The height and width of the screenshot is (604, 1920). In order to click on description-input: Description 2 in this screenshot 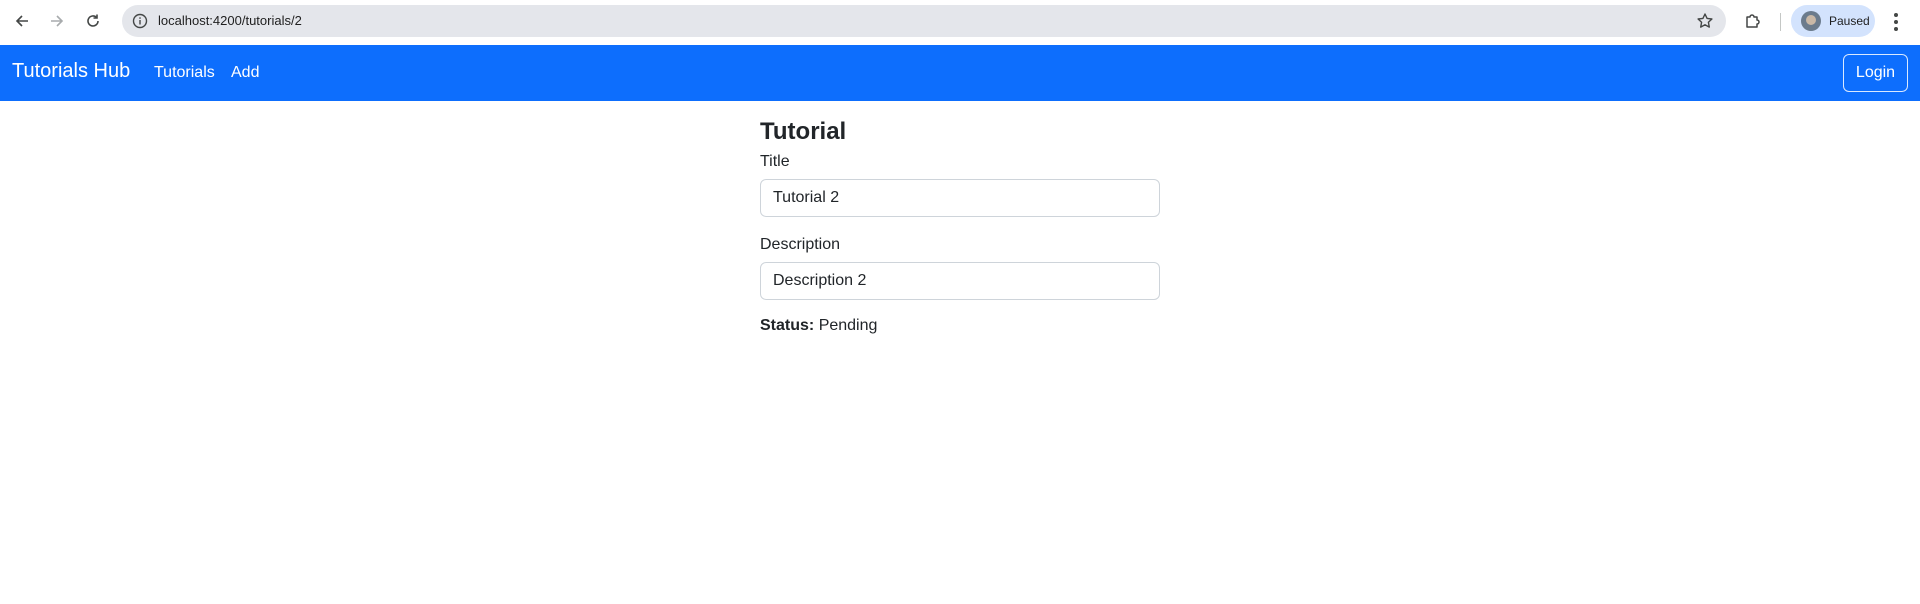, I will do `click(960, 281)`.